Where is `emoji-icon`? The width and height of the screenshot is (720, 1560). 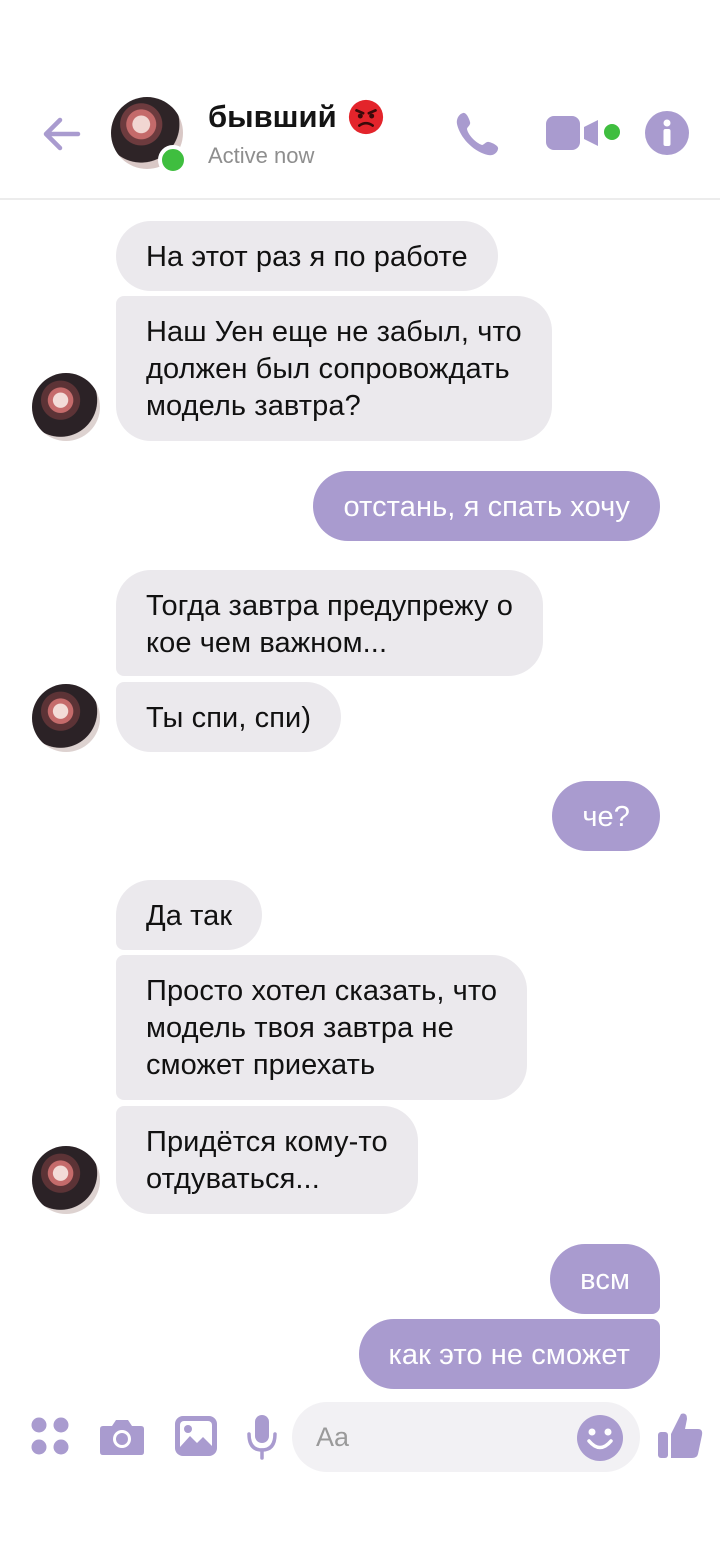
emoji-icon is located at coordinates (600, 1438).